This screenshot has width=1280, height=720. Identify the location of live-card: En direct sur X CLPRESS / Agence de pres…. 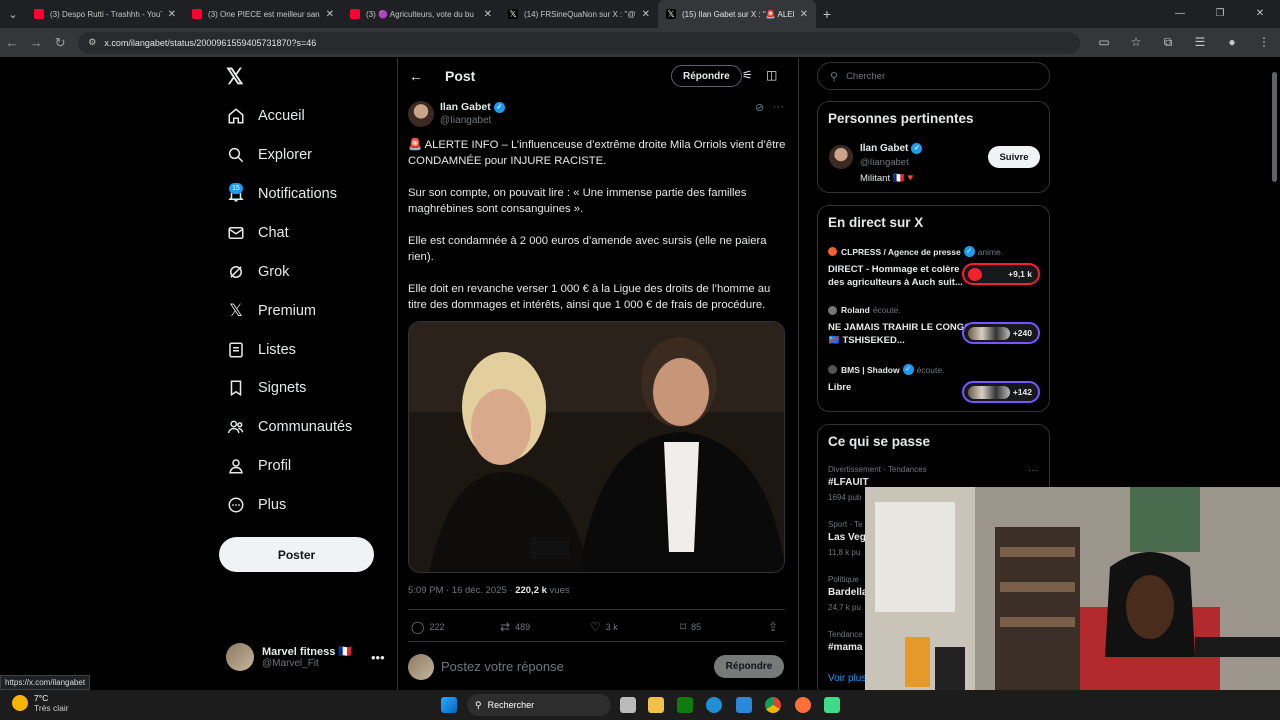
(933, 308).